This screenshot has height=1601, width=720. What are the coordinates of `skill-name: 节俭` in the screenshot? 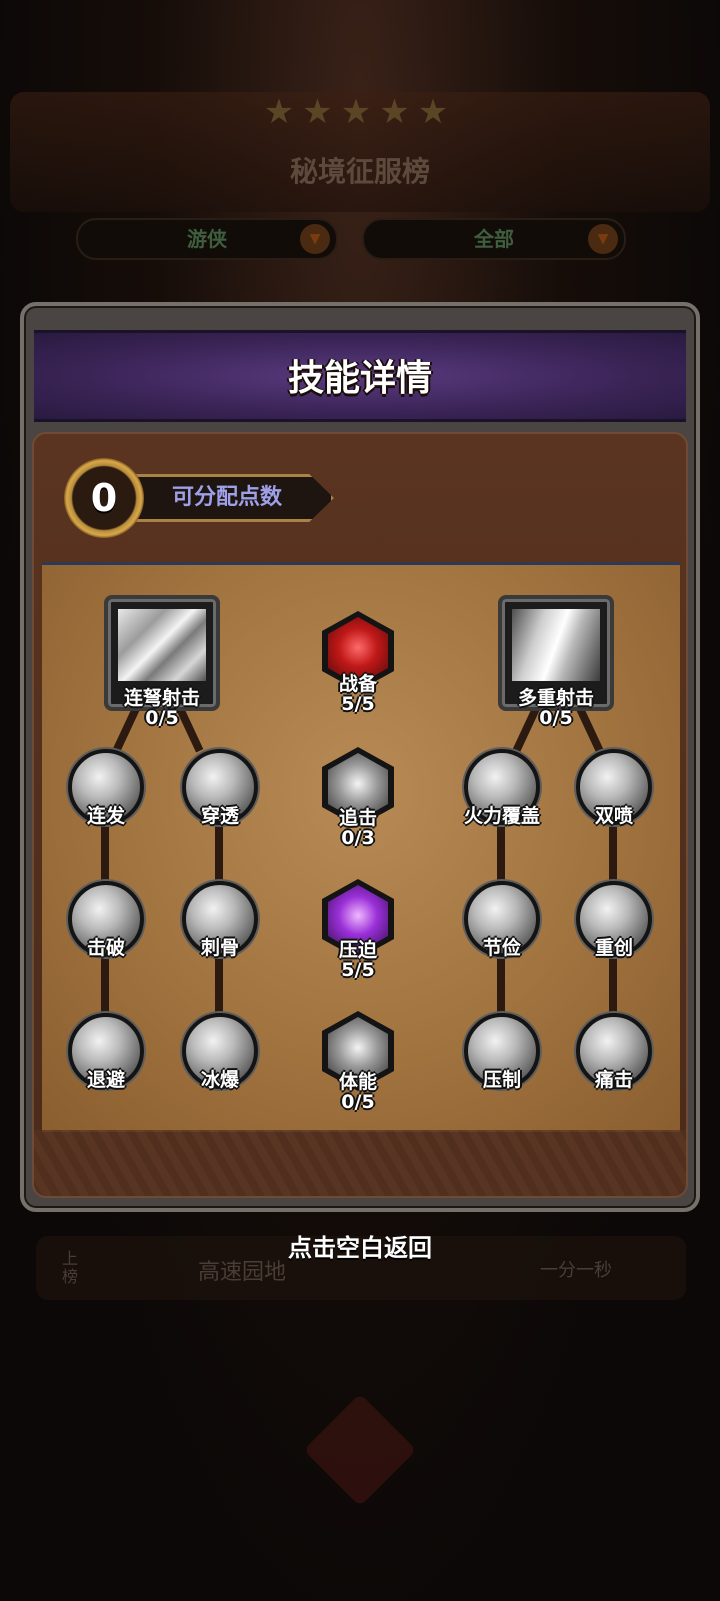 It's located at (501, 948).